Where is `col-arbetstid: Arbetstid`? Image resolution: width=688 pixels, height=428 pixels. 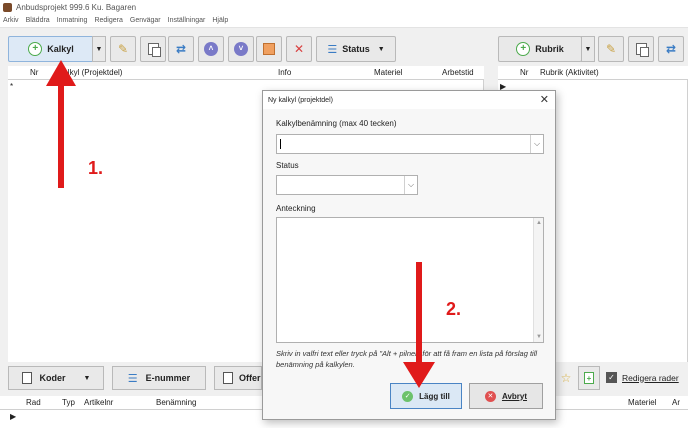 col-arbetstid: Arbetstid is located at coordinates (458, 72).